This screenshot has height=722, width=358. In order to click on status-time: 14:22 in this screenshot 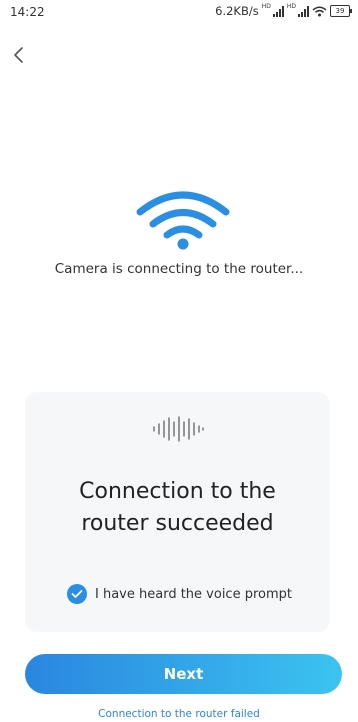, I will do `click(27, 12)`.